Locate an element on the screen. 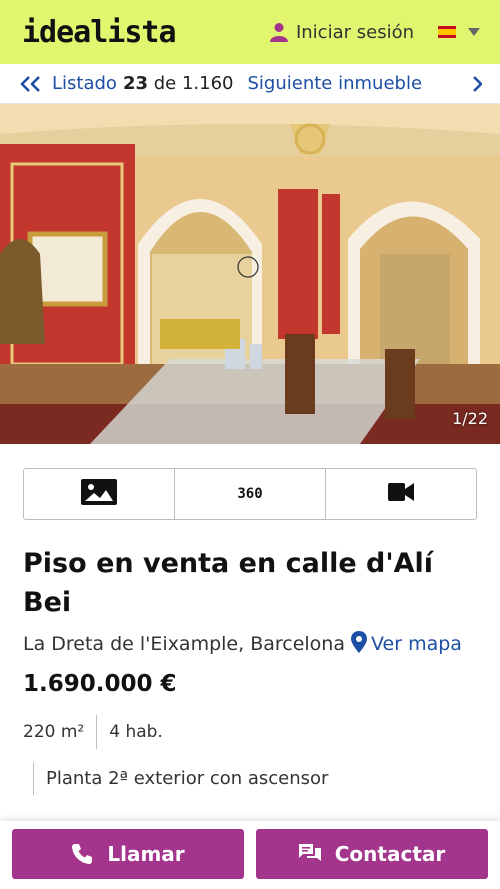 This screenshot has height=889, width=500. next-listing-link: Siguiente inmueble is located at coordinates (335, 83).